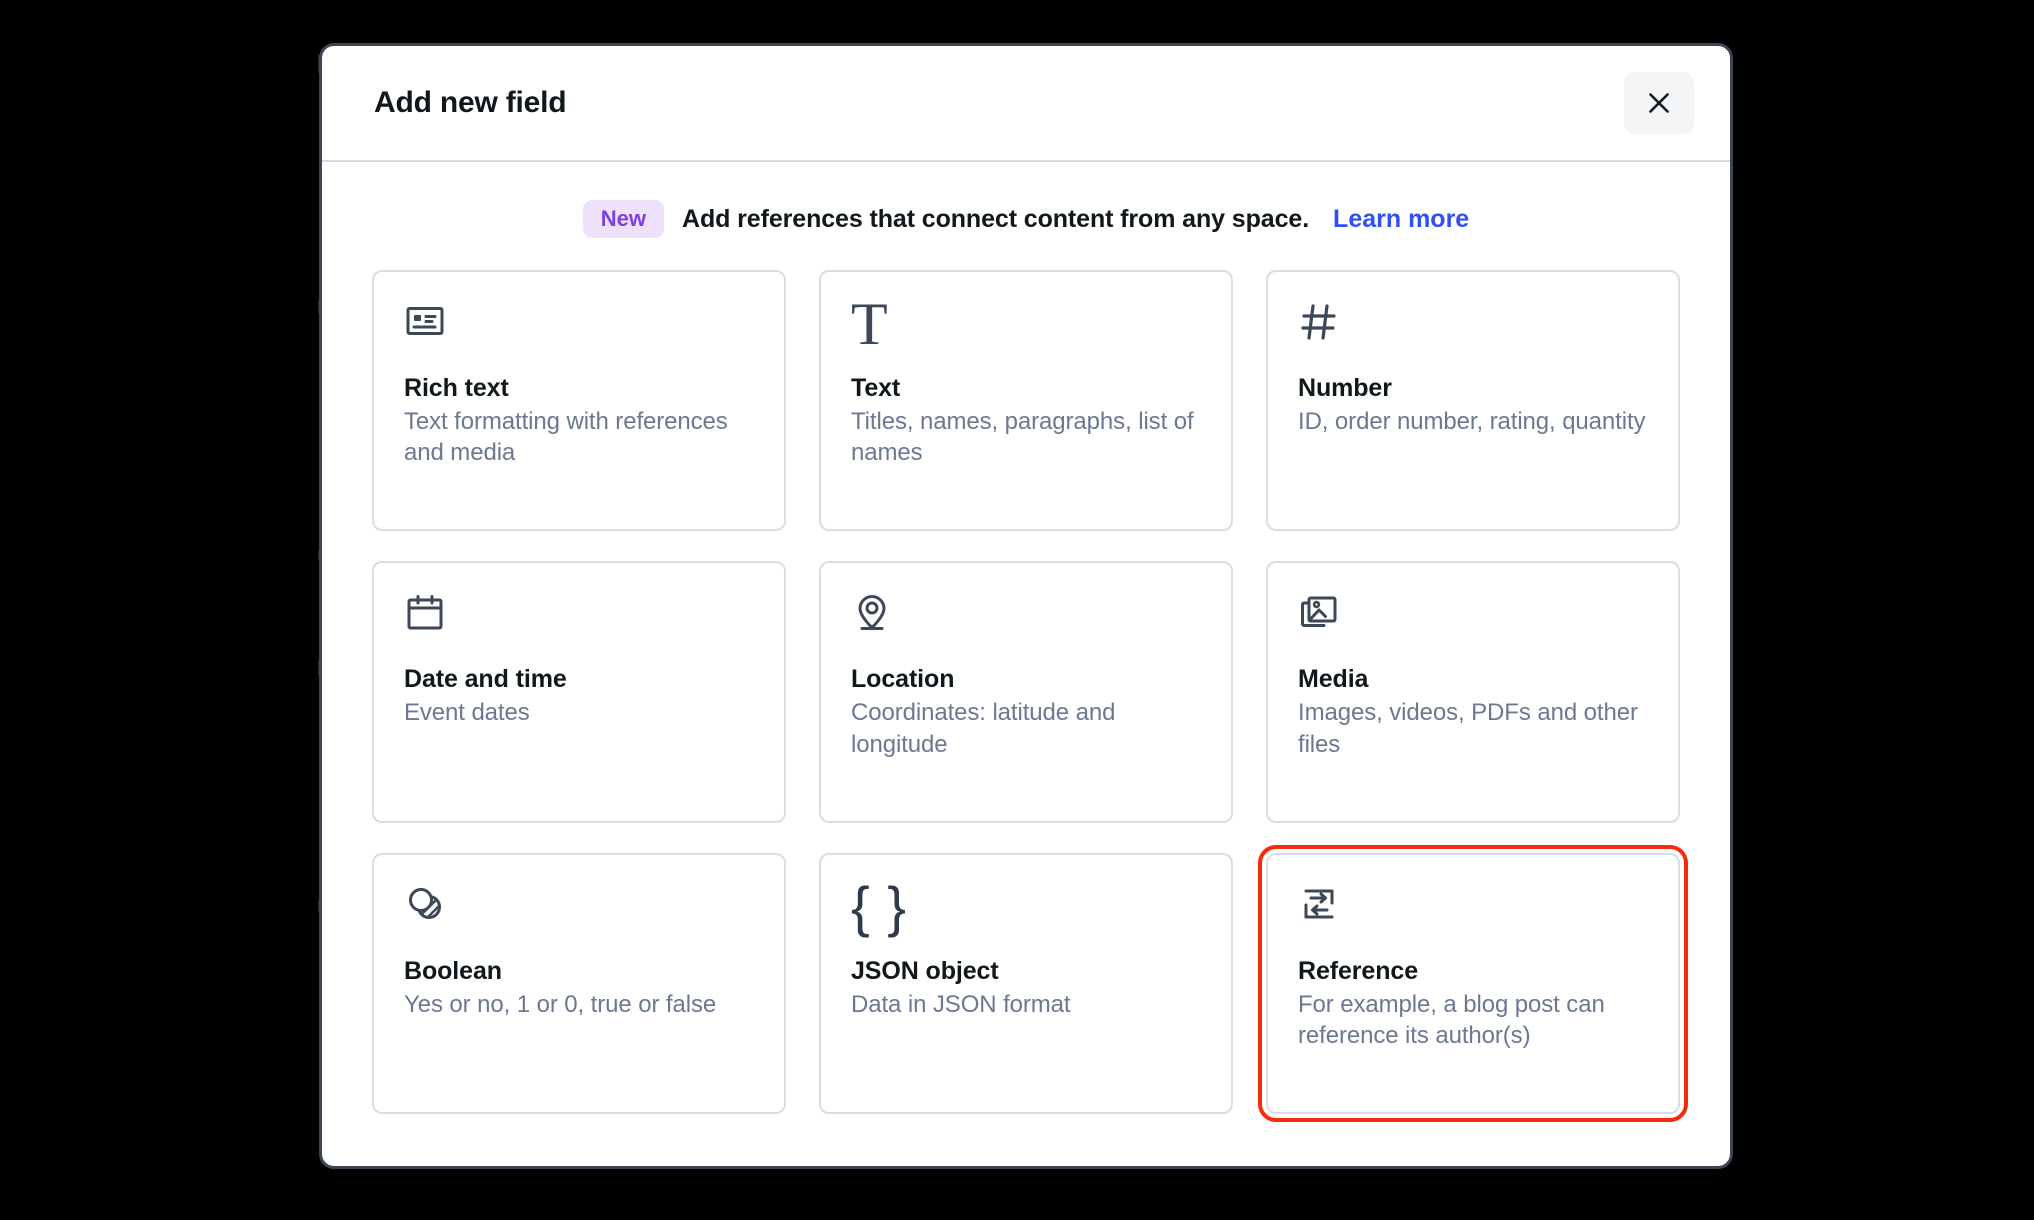 Image resolution: width=2034 pixels, height=1220 pixels. Describe the element at coordinates (456, 388) in the screenshot. I see `card-title: Rich text` at that location.